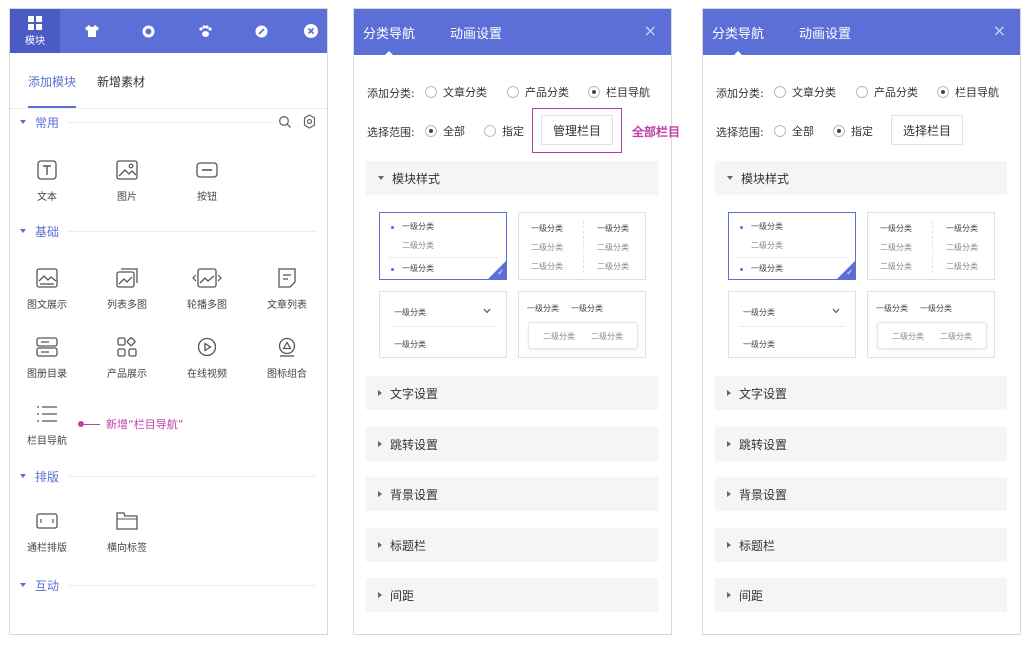 The width and height of the screenshot is (1033, 645). I want to click on module-list-images: 列表多图, so click(127, 288).